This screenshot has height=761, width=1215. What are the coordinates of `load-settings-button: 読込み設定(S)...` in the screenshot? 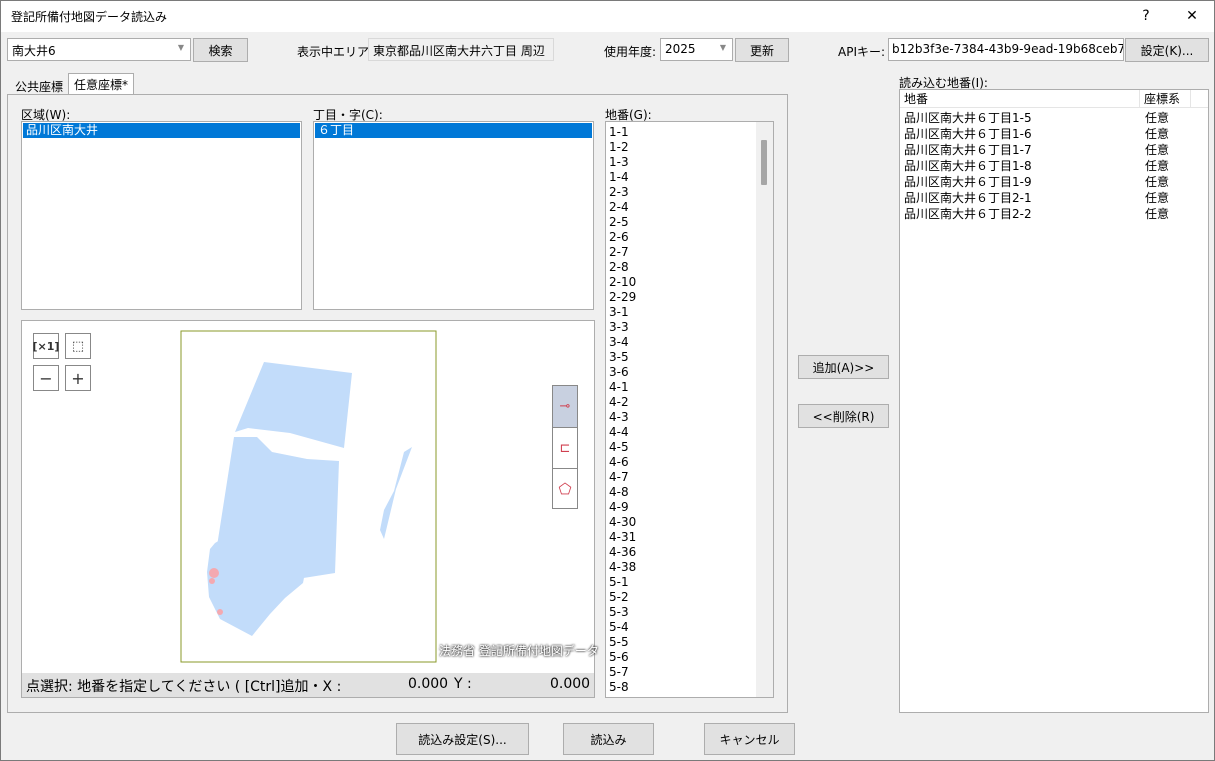 It's located at (462, 739).